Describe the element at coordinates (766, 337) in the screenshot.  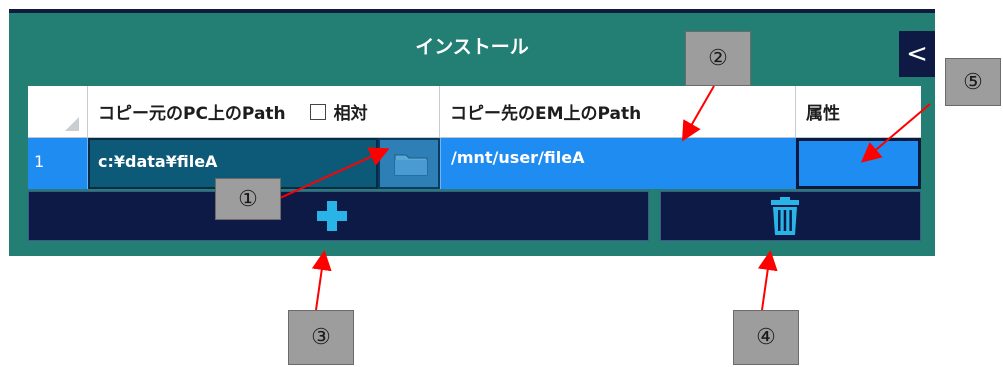
I see `callout-4: ④` at that location.